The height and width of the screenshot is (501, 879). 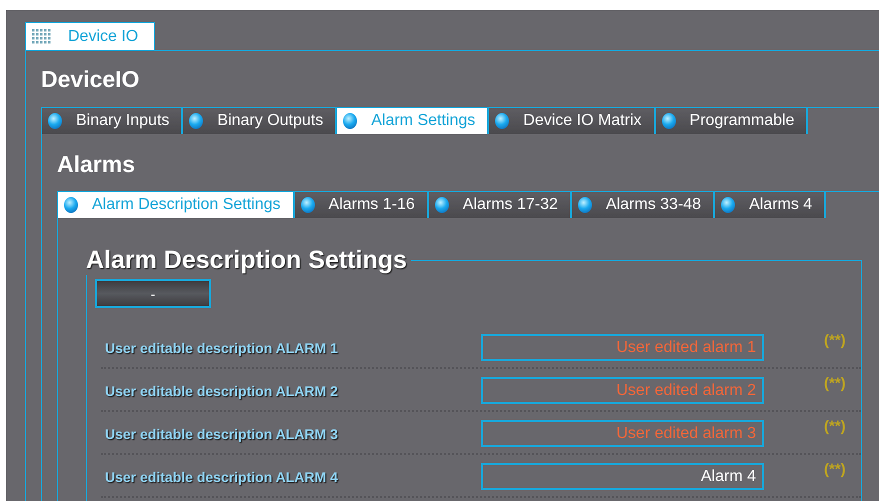 I want to click on tab: Device IO Matrix, so click(x=572, y=121).